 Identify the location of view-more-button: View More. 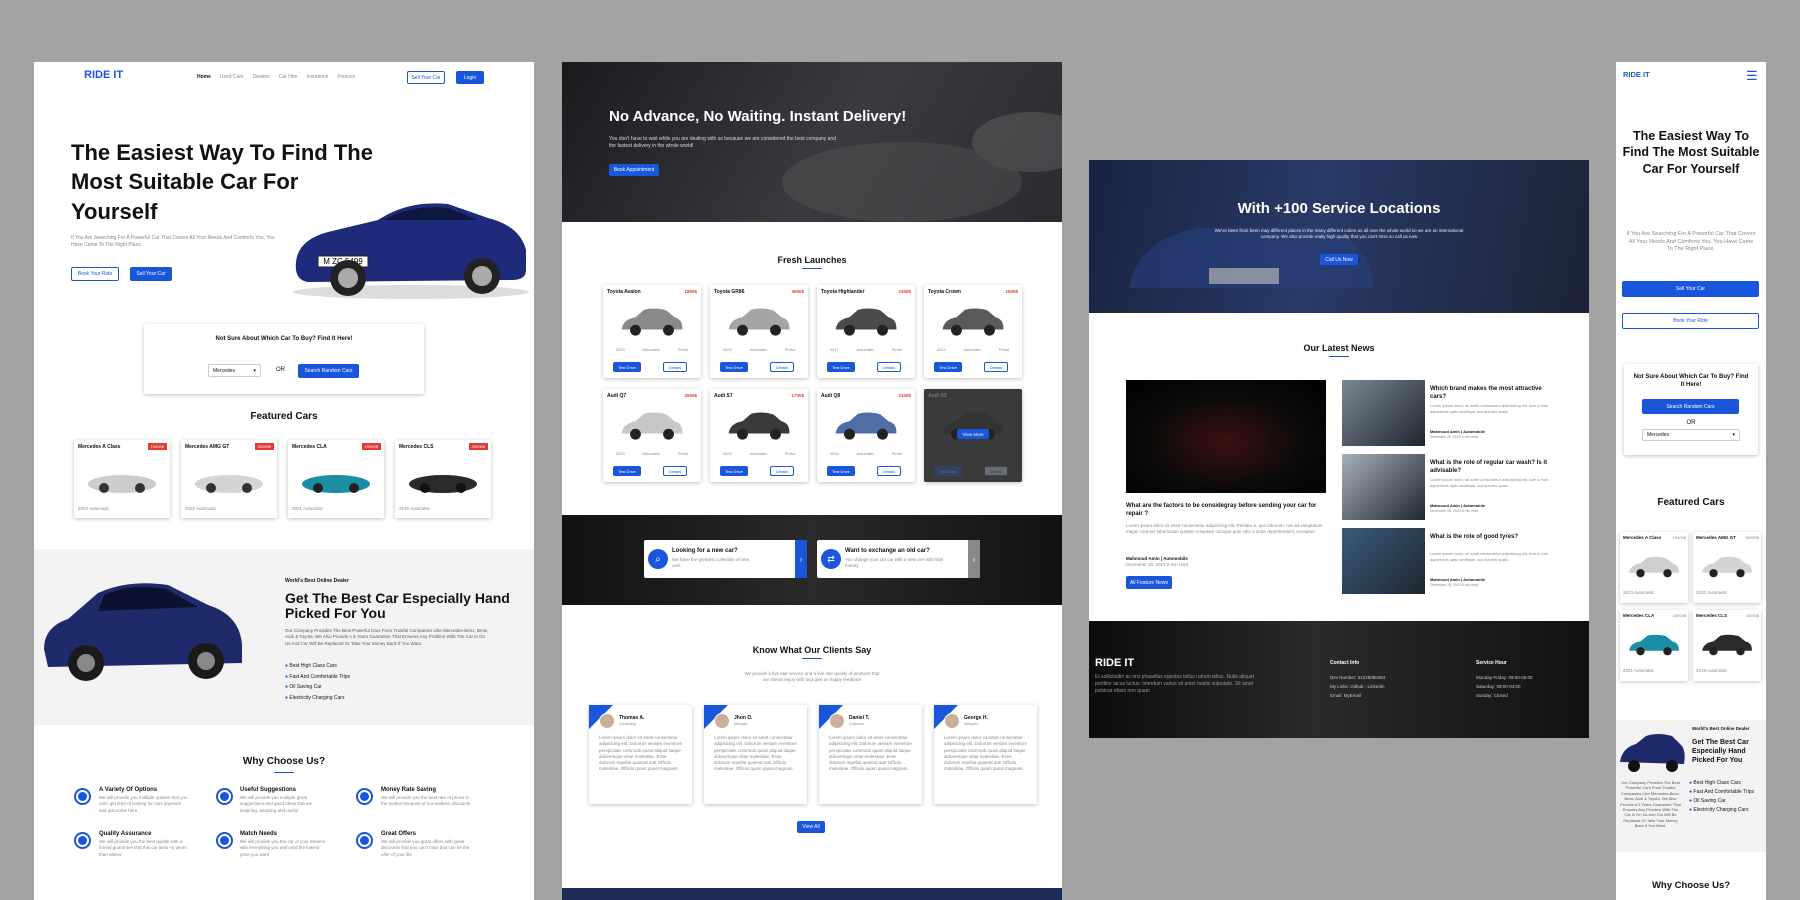
(973, 434).